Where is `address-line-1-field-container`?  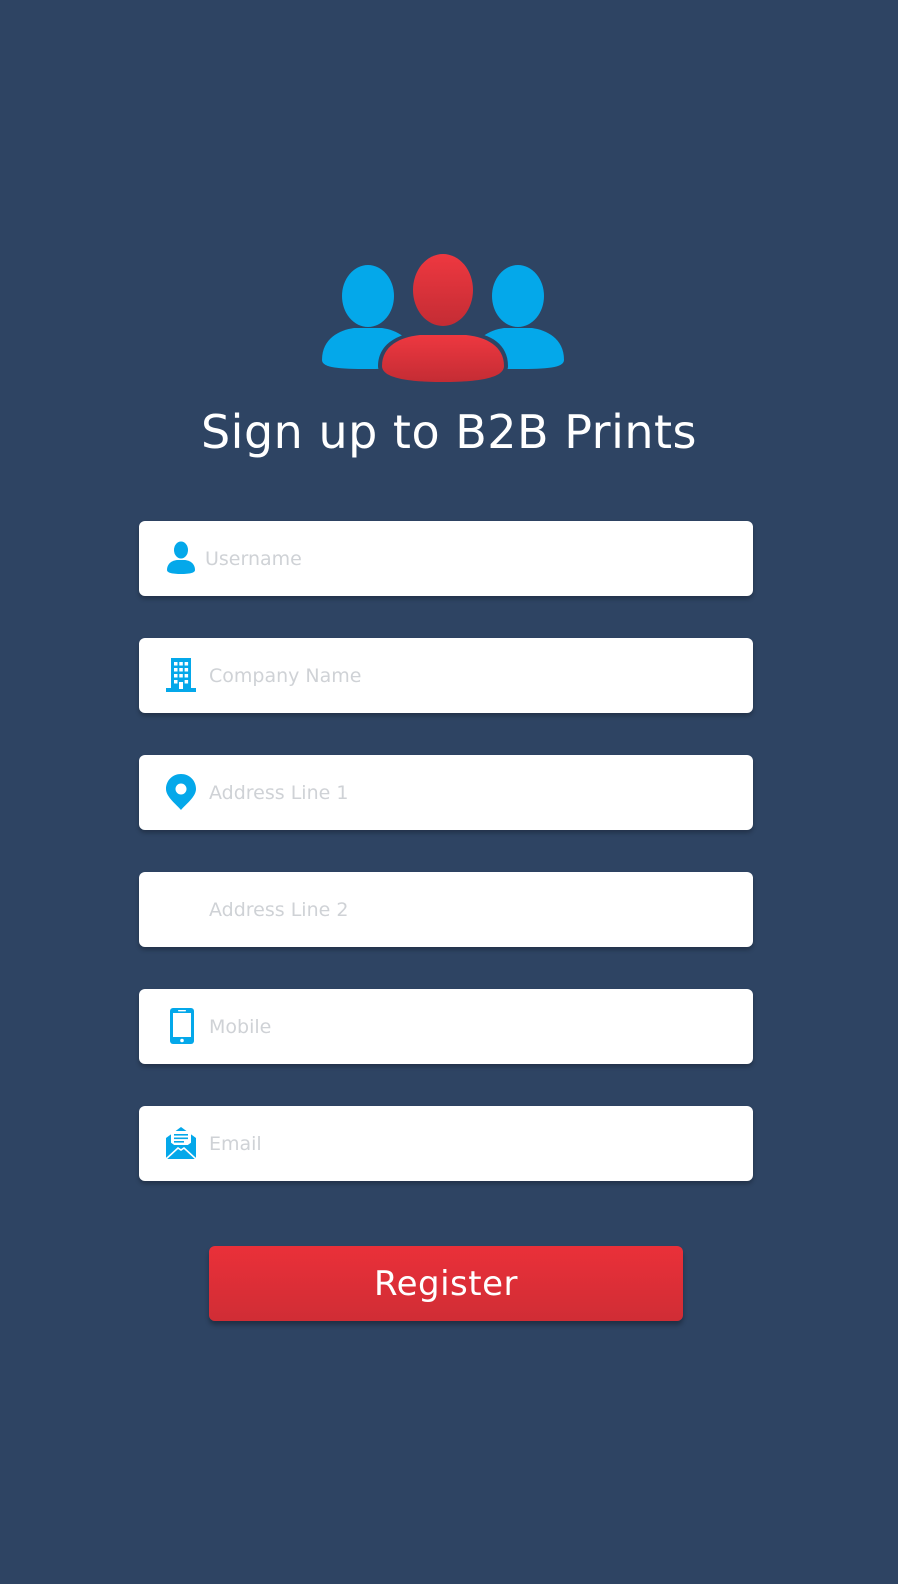 address-line-1-field-container is located at coordinates (446, 792).